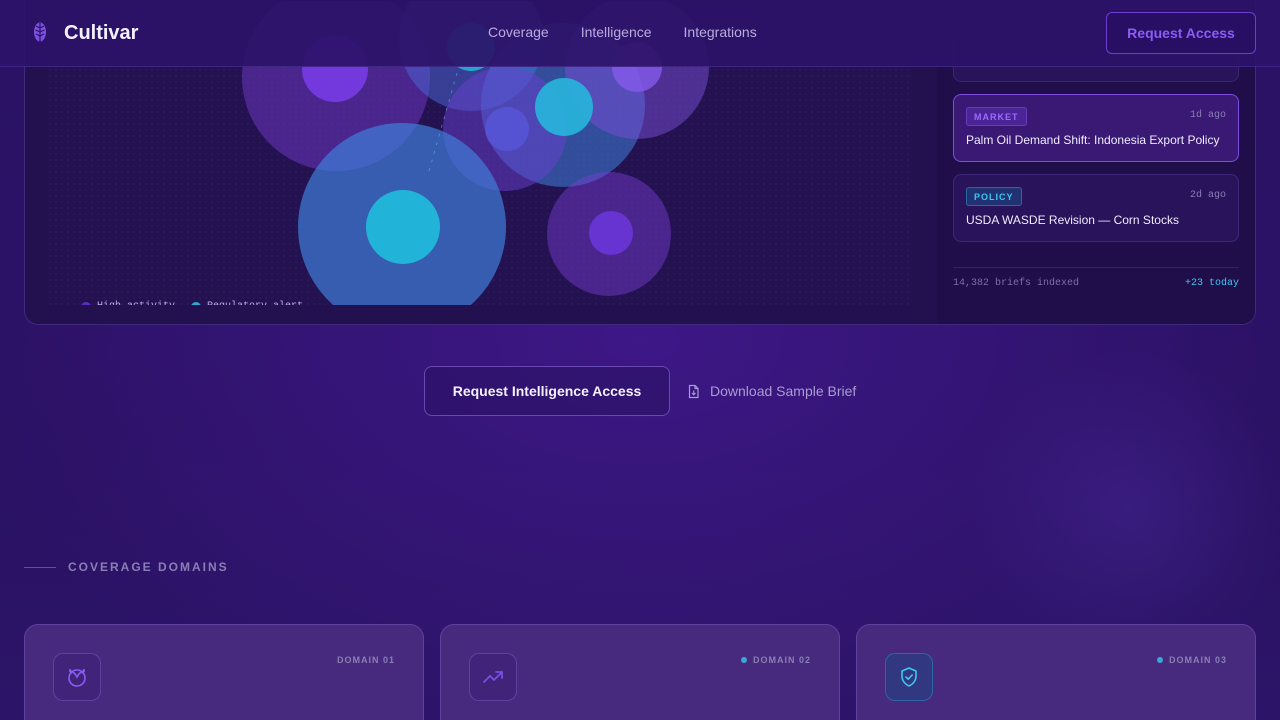 The height and width of the screenshot is (720, 1280). What do you see at coordinates (616, 32) in the screenshot?
I see `nav-intelligence: Intelligence` at bounding box center [616, 32].